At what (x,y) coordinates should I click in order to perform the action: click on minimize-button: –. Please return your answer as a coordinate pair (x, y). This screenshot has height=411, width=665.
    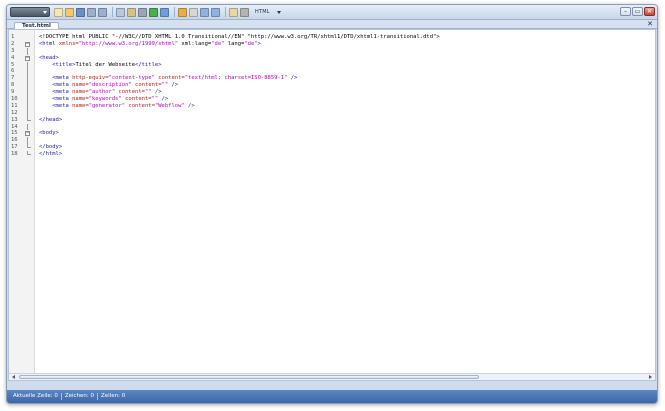
    Looking at the image, I should click on (625, 11).